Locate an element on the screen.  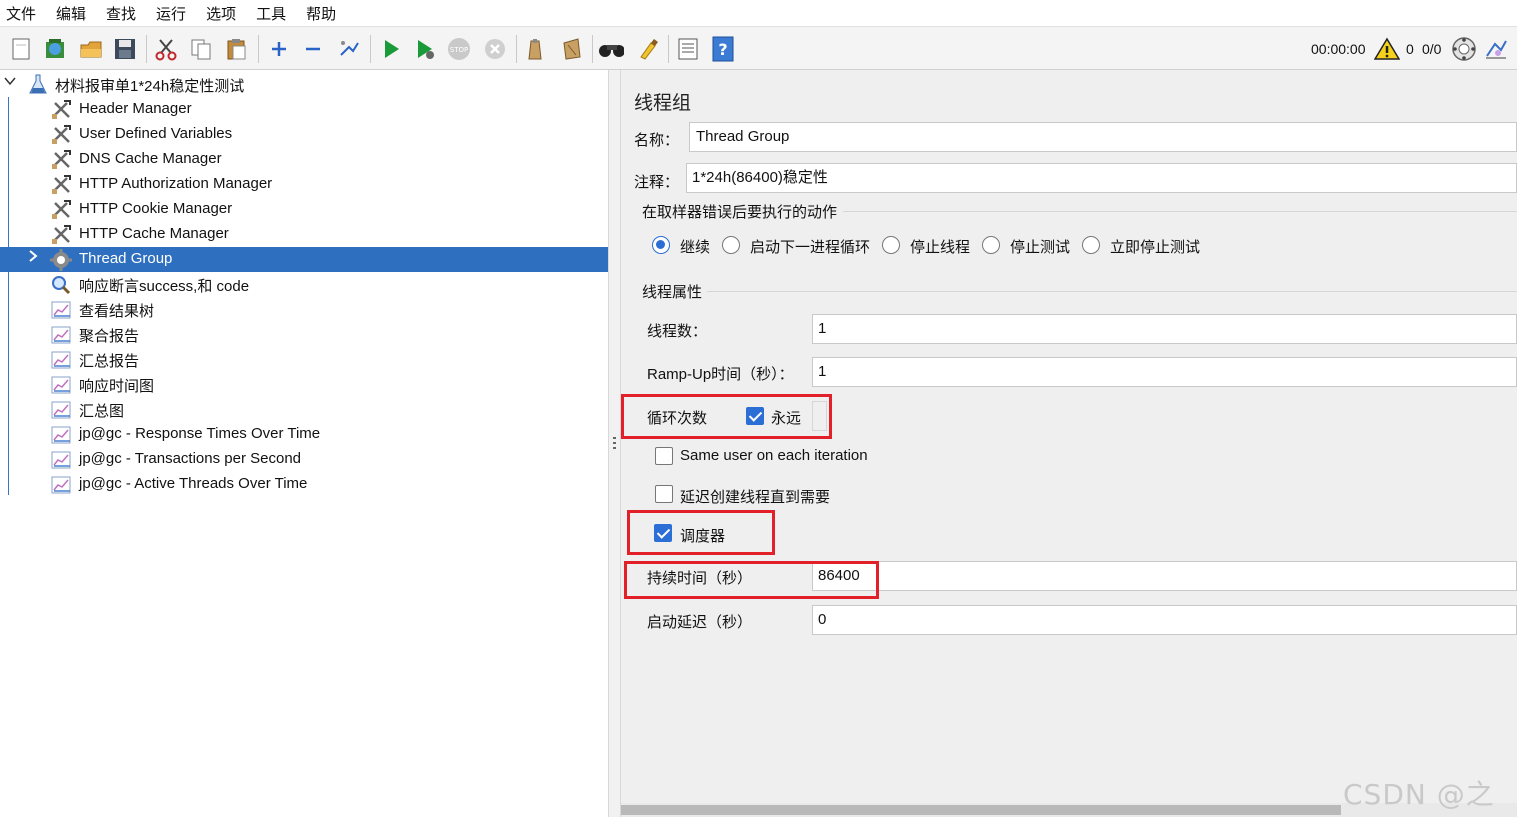
tree-item-label: 响应断言success,和 code is located at coordinates (164, 286).